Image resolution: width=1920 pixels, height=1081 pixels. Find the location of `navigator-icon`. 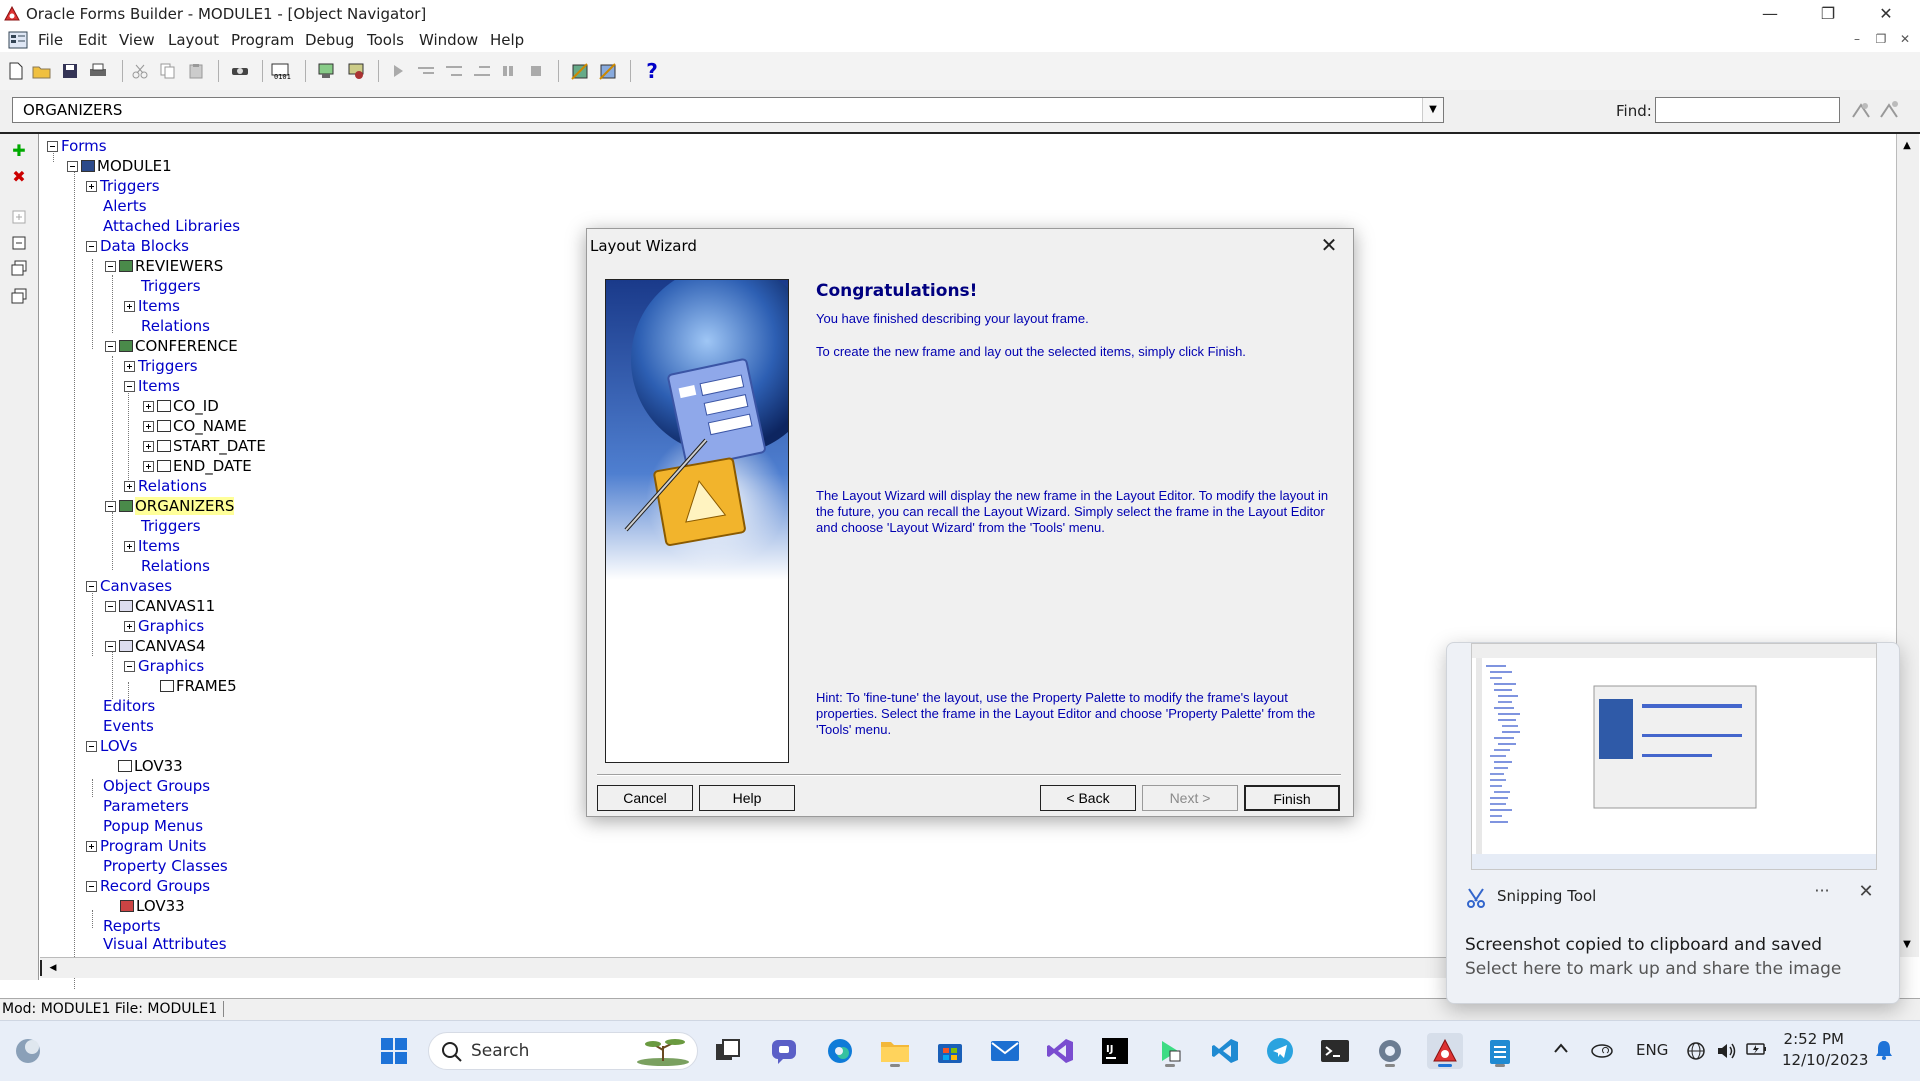

navigator-icon is located at coordinates (18, 40).